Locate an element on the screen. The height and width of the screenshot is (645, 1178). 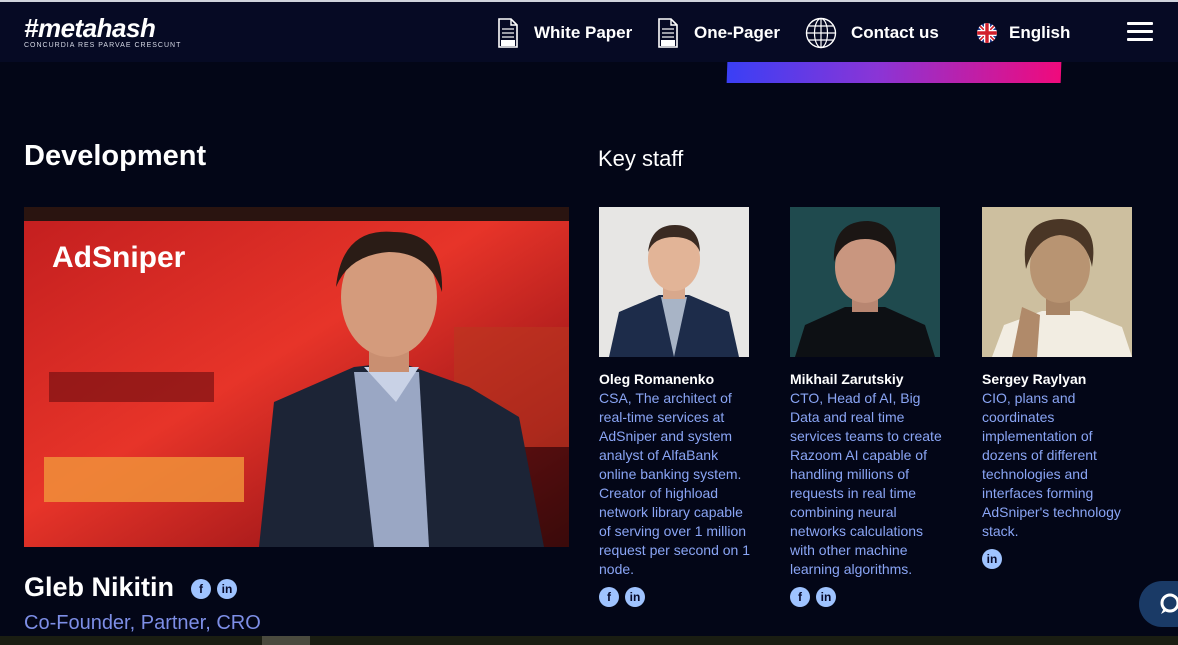
nav-contact-us: Contact us is located at coordinates (872, 33).